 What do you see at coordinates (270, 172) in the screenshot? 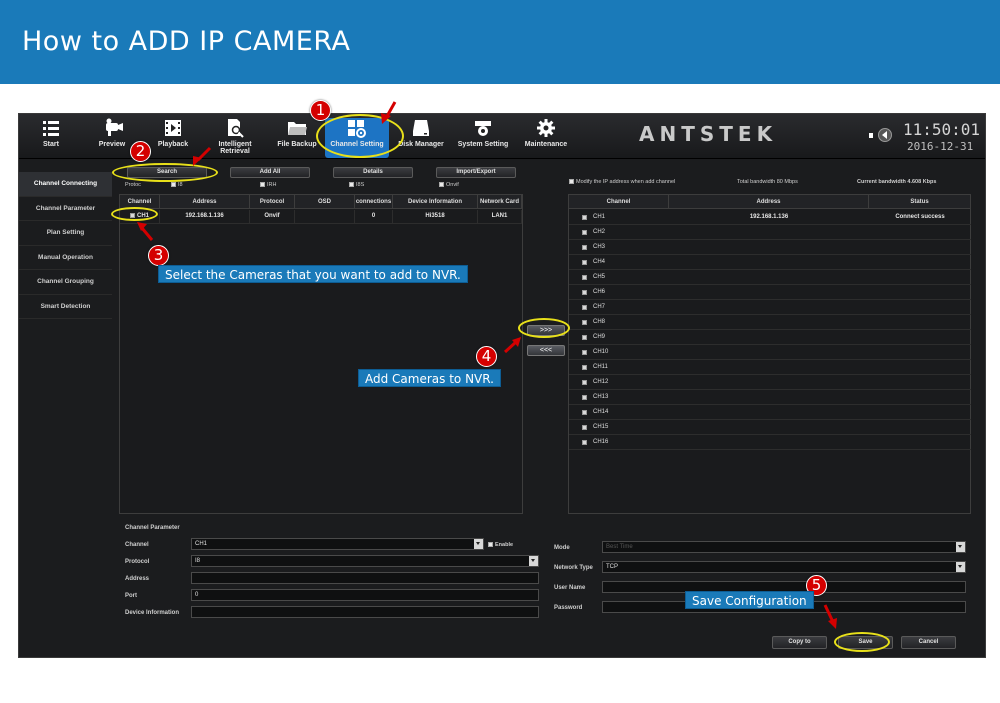
I see `add-all-button: Add All` at bounding box center [270, 172].